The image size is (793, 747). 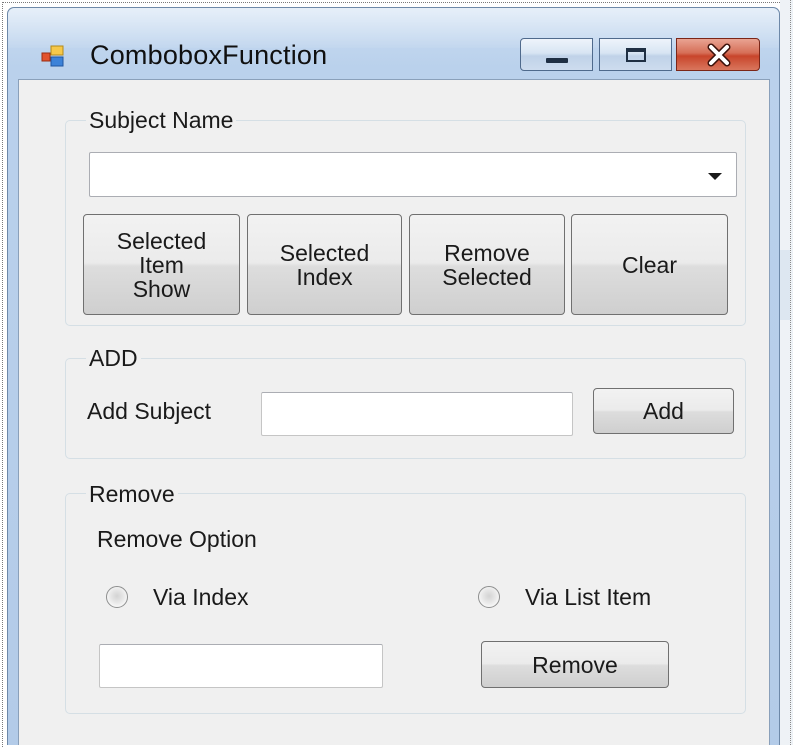 What do you see at coordinates (161, 264) in the screenshot?
I see `selected-item-show-button: Selected Item Show` at bounding box center [161, 264].